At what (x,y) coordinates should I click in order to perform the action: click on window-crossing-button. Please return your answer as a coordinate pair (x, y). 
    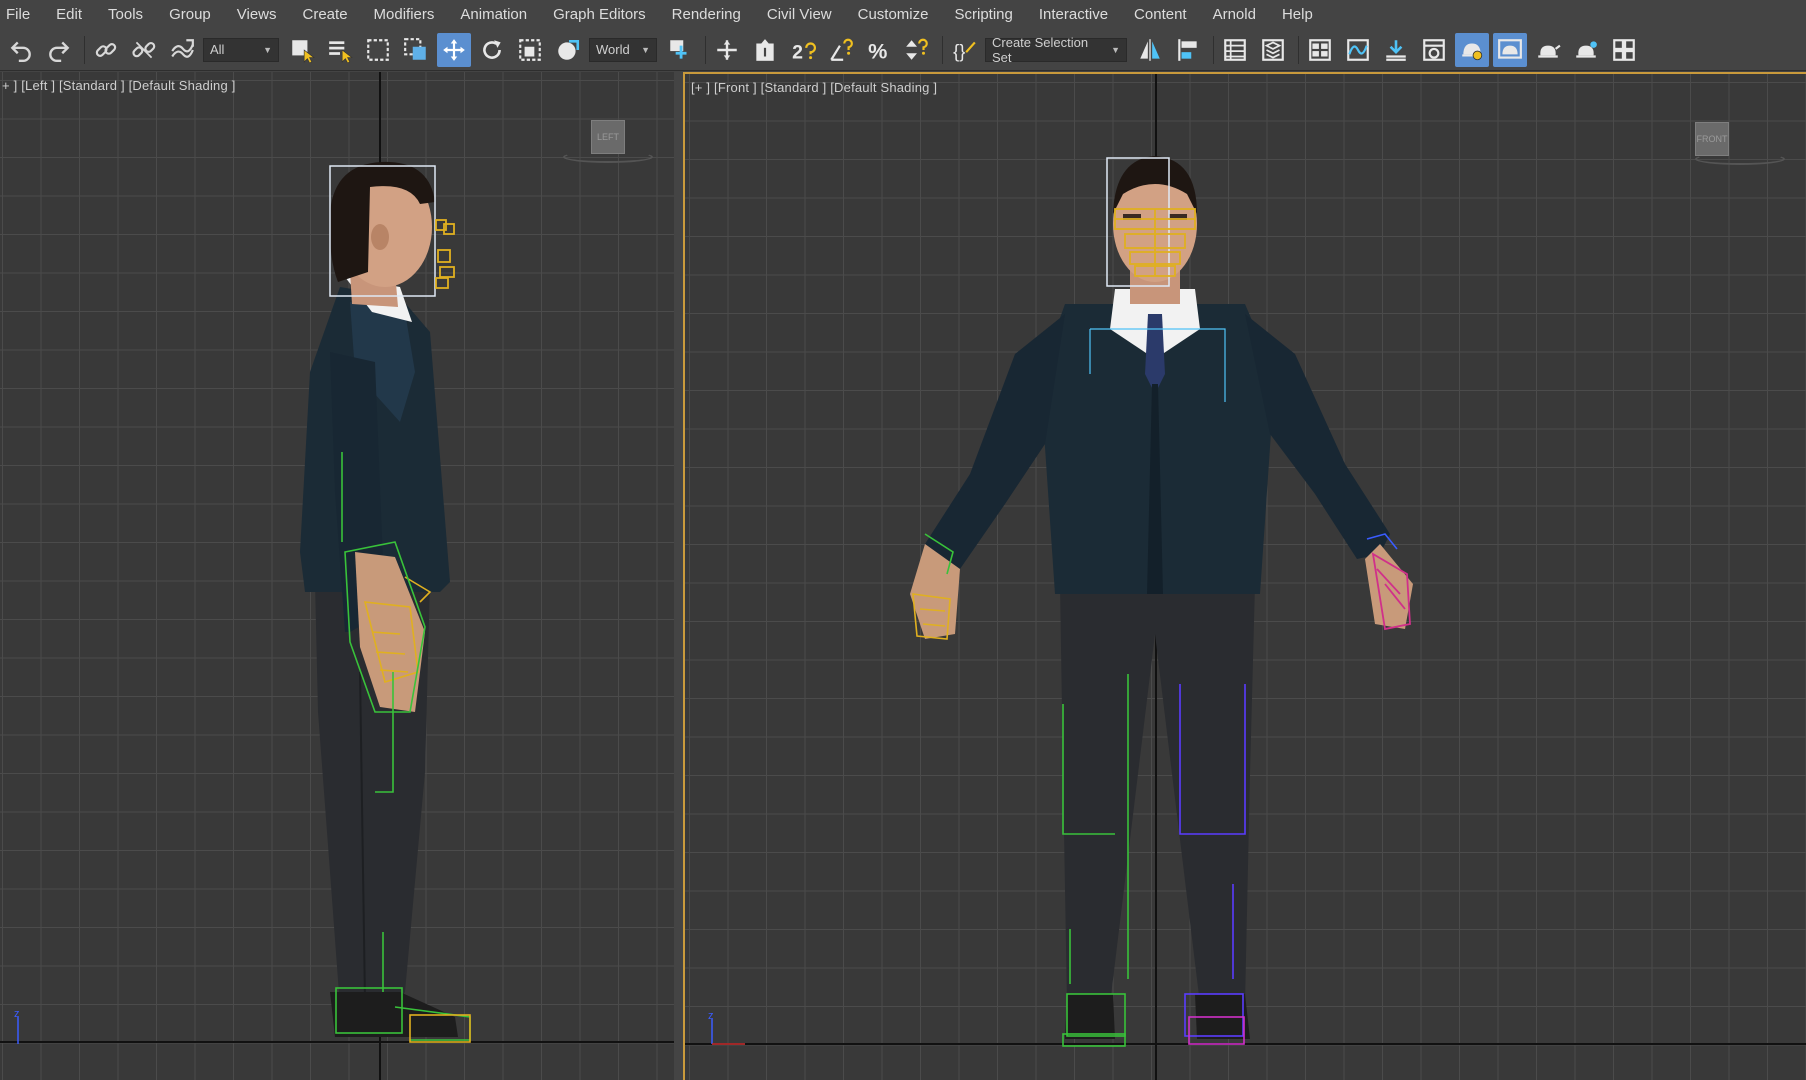
    Looking at the image, I should click on (416, 50).